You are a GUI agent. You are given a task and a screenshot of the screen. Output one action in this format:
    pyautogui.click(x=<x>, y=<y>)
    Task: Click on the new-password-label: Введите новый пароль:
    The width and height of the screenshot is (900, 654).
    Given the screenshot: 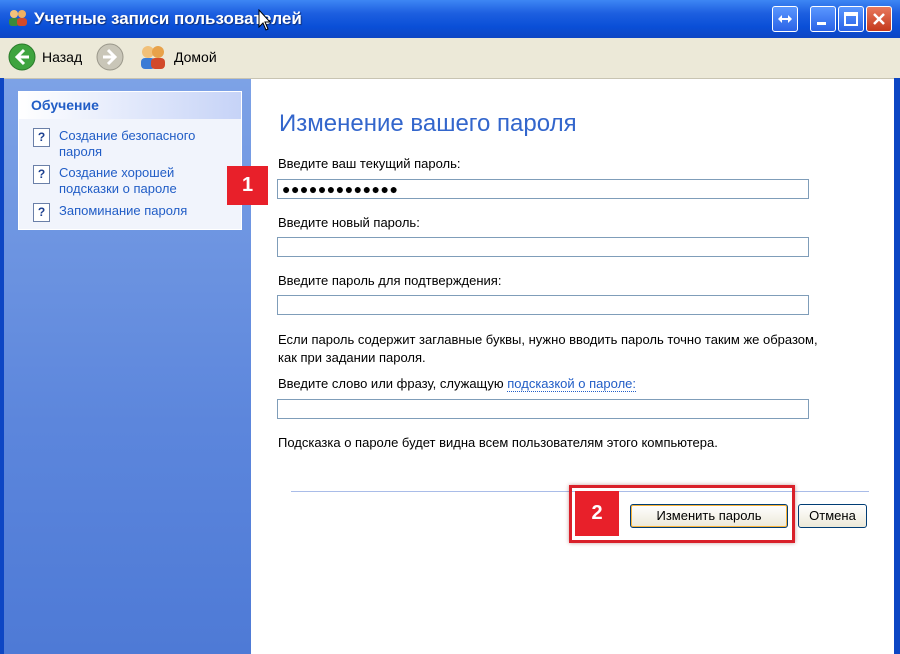 What is the action you would take?
    pyautogui.click(x=349, y=222)
    